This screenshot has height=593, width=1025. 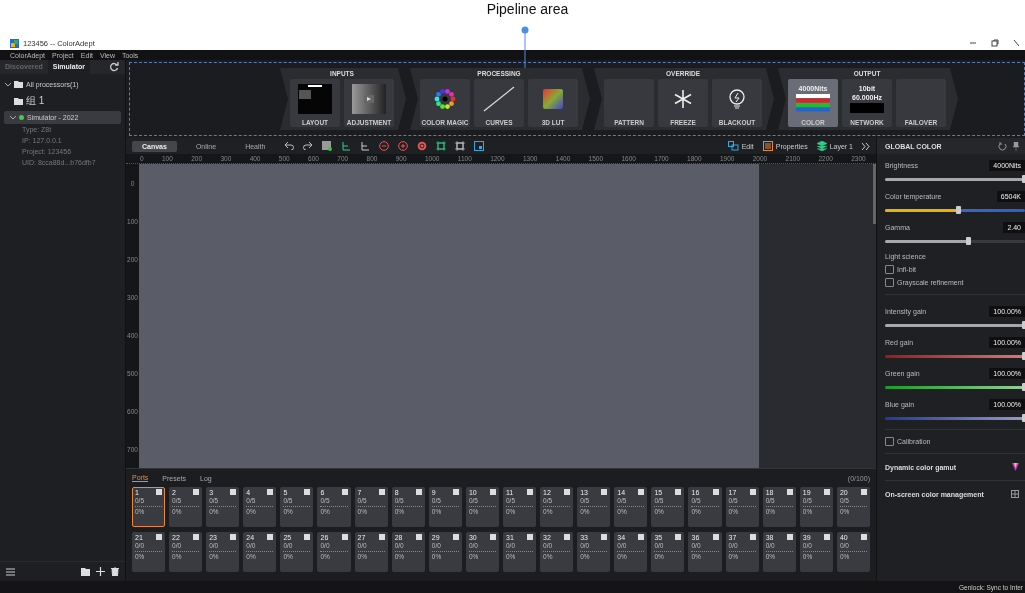 What do you see at coordinates (10, 571) in the screenshot?
I see `menu-icon` at bounding box center [10, 571].